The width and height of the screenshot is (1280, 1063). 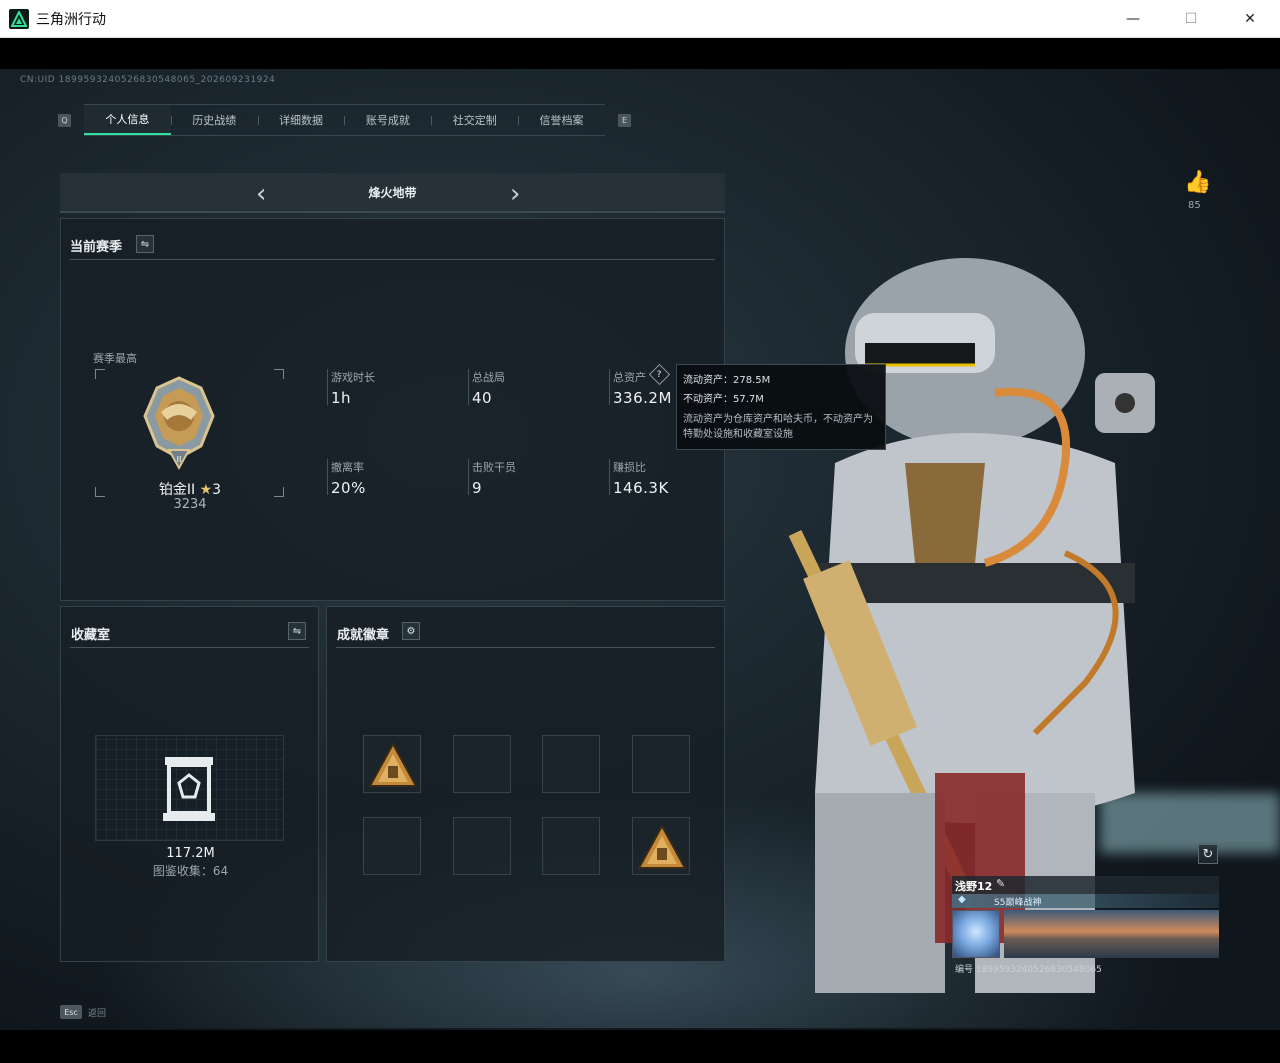 What do you see at coordinates (1000, 883) in the screenshot?
I see `edit-name-icon: ✎` at bounding box center [1000, 883].